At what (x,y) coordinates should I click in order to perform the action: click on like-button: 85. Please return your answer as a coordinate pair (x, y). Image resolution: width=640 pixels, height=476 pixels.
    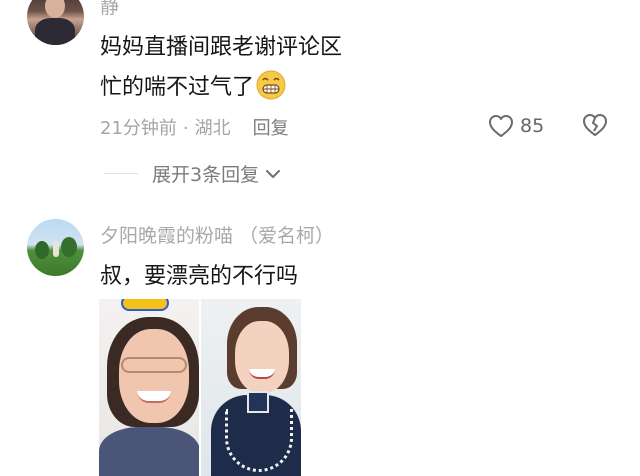
    Looking at the image, I should click on (516, 126).